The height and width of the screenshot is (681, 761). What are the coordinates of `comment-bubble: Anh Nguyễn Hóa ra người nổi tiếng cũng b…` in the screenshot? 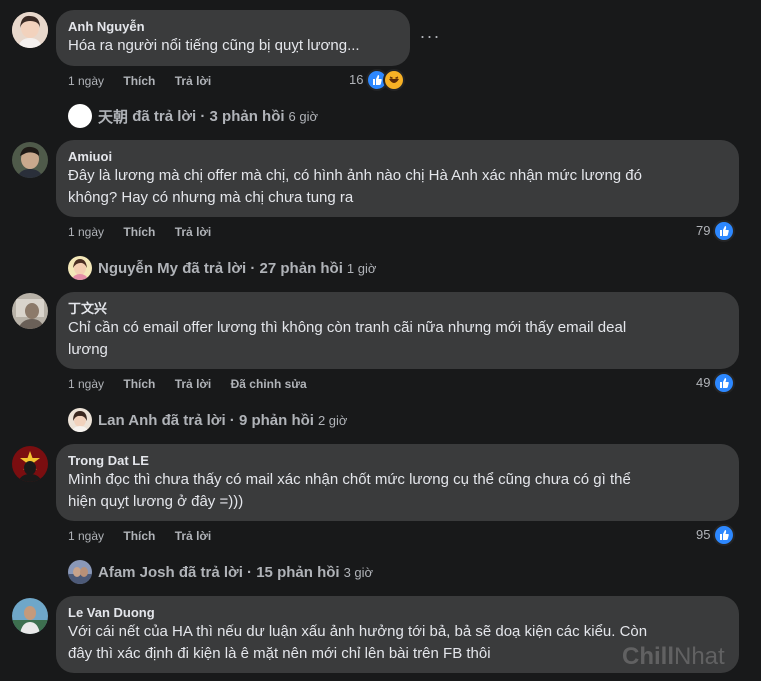 It's located at (233, 38).